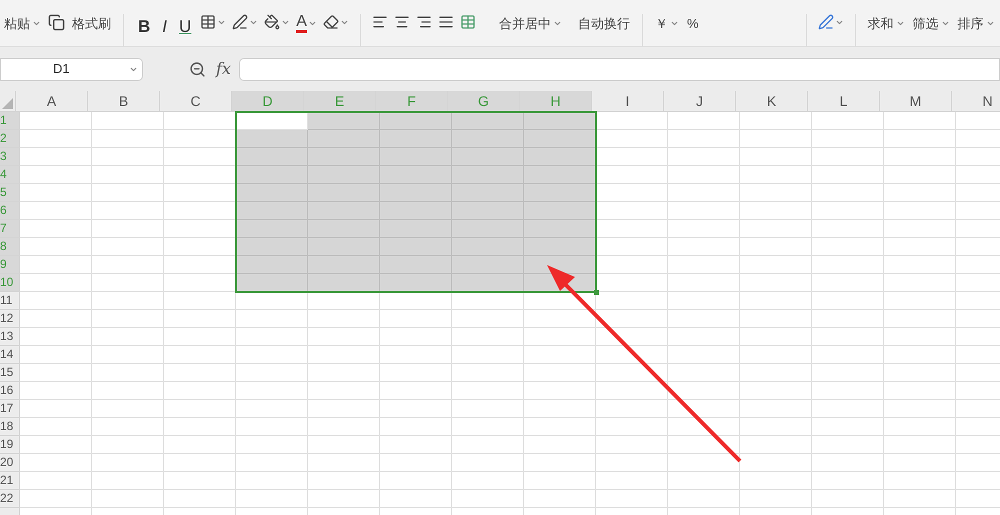 This screenshot has width=1000, height=515. I want to click on format-painter-button: 格式刷, so click(91, 24).